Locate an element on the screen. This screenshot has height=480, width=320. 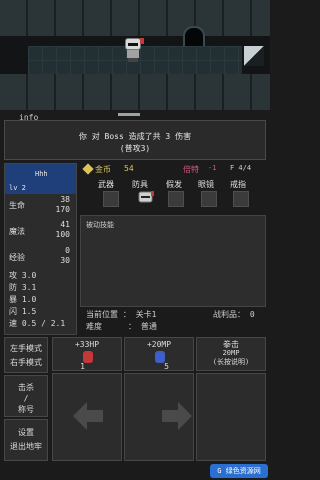
exp-max: 30 is located at coordinates (65, 260).